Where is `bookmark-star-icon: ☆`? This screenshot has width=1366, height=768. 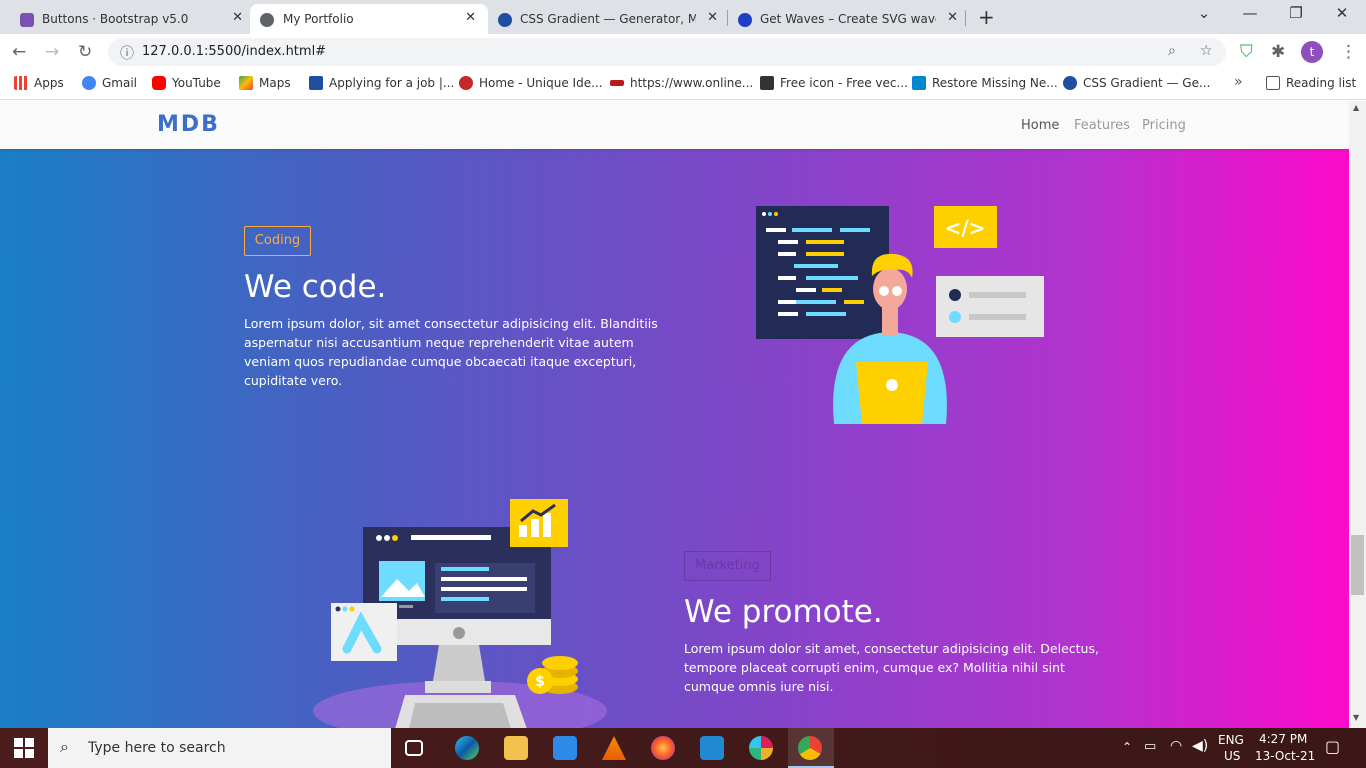
bookmark-star-icon: ☆ is located at coordinates (1206, 51).